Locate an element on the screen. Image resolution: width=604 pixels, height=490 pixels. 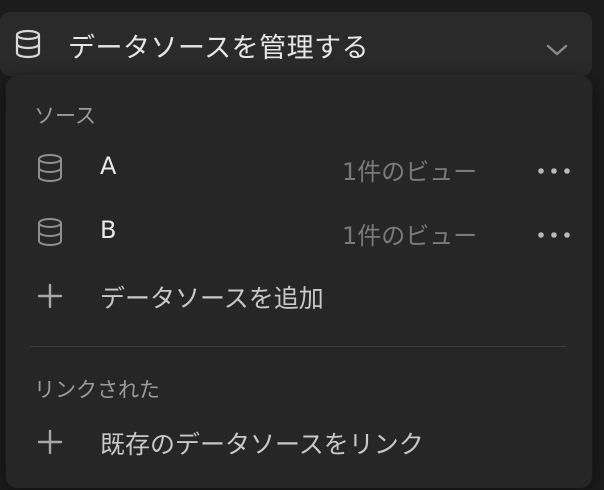
add-data-source-button: データソースを追加 is located at coordinates (299, 296).